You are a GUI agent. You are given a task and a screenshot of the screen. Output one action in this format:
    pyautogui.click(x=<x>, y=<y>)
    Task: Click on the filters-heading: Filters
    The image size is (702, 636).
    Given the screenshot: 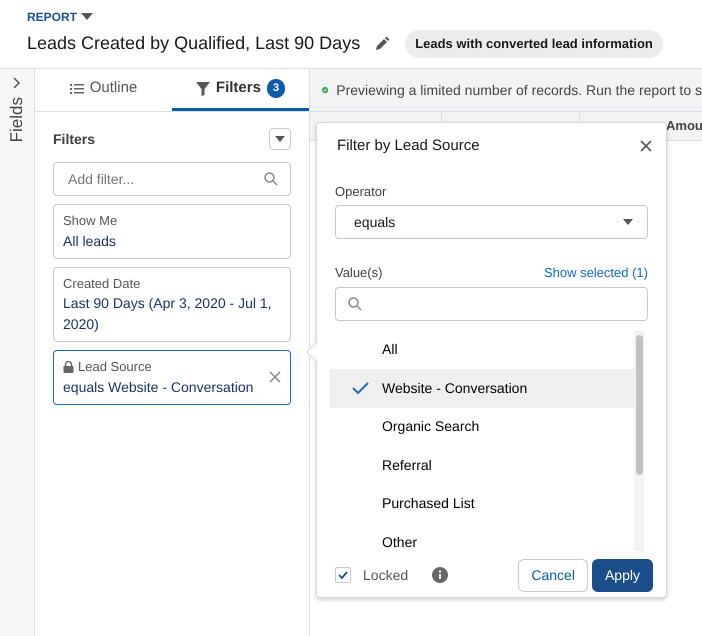 What is the action you would take?
    pyautogui.click(x=74, y=139)
    